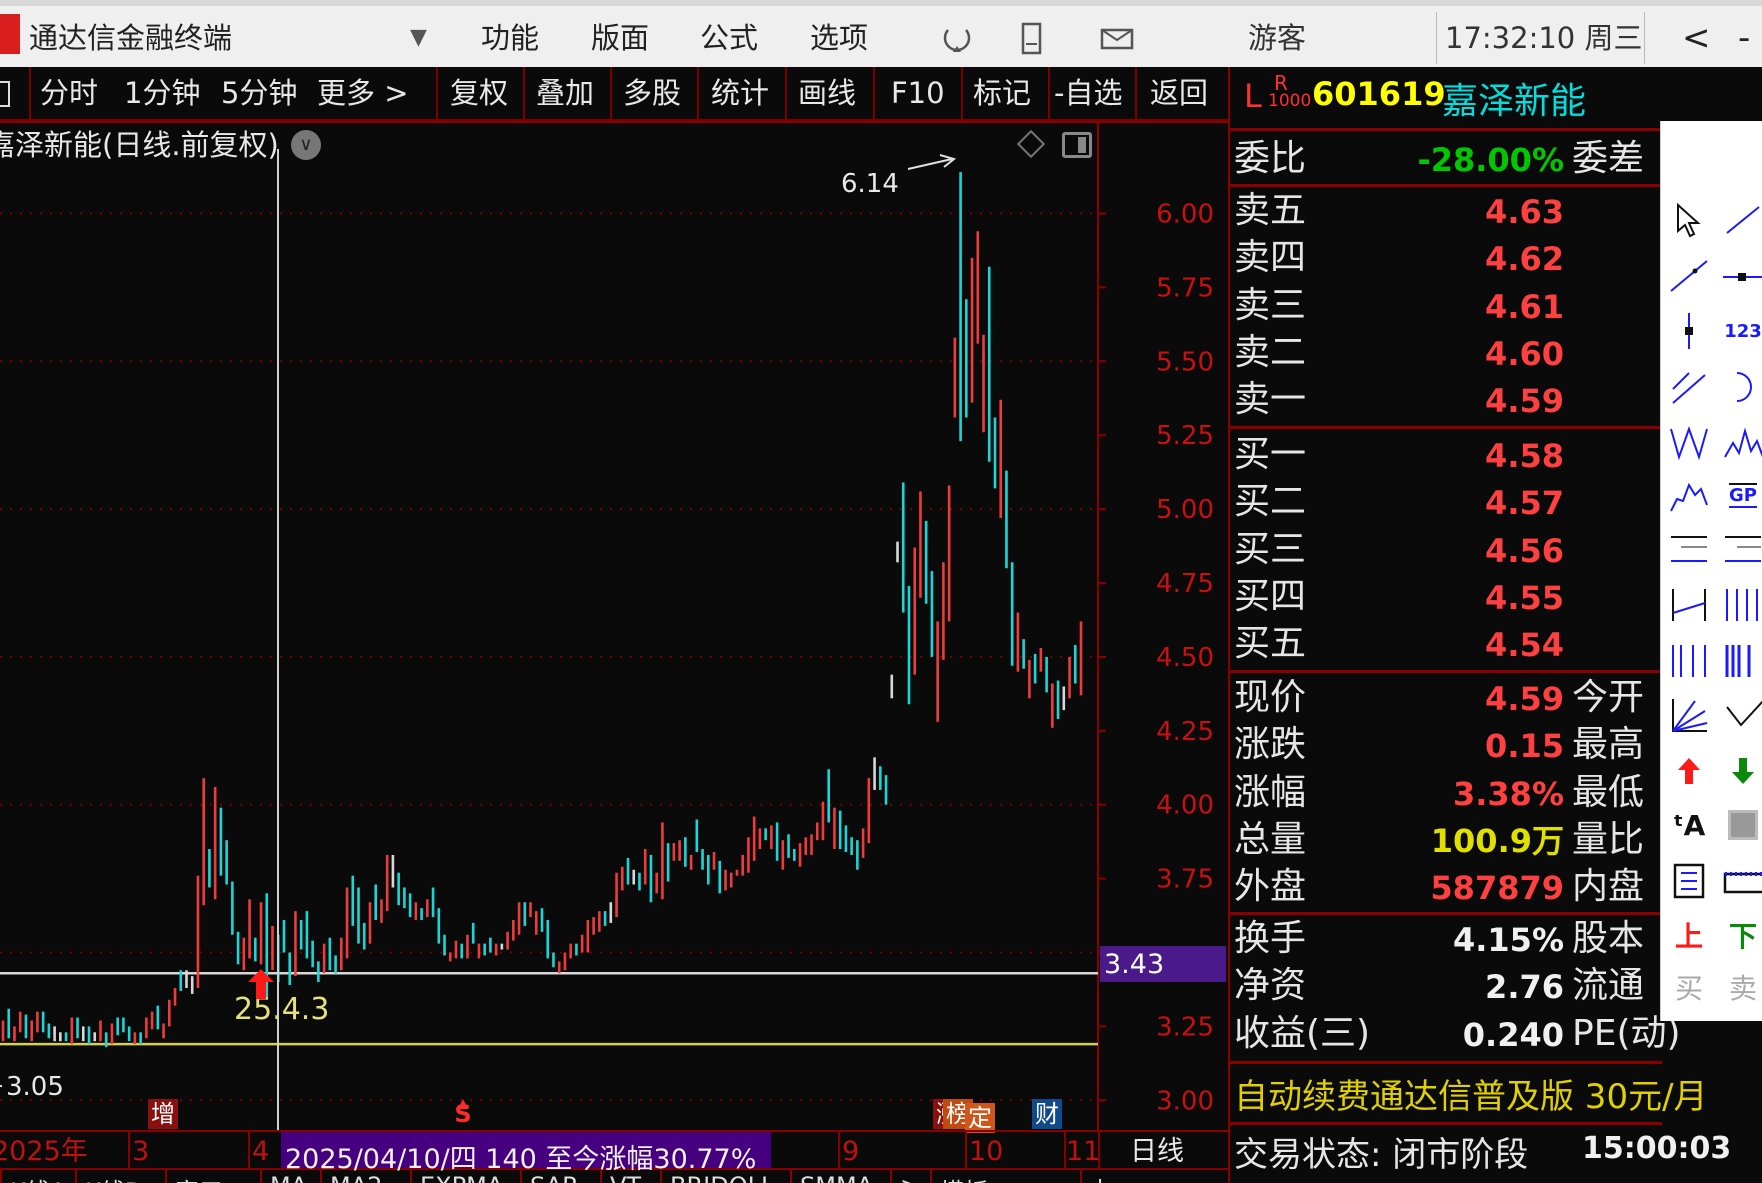 The image size is (1762, 1183). Describe the element at coordinates (1277, 38) in the screenshot. I see `user-guest: 游客` at that location.